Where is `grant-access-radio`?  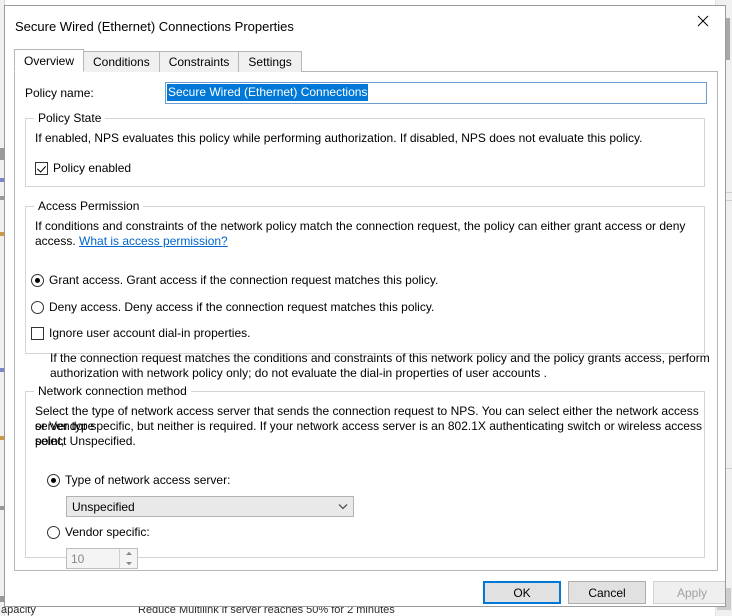 grant-access-radio is located at coordinates (37, 280).